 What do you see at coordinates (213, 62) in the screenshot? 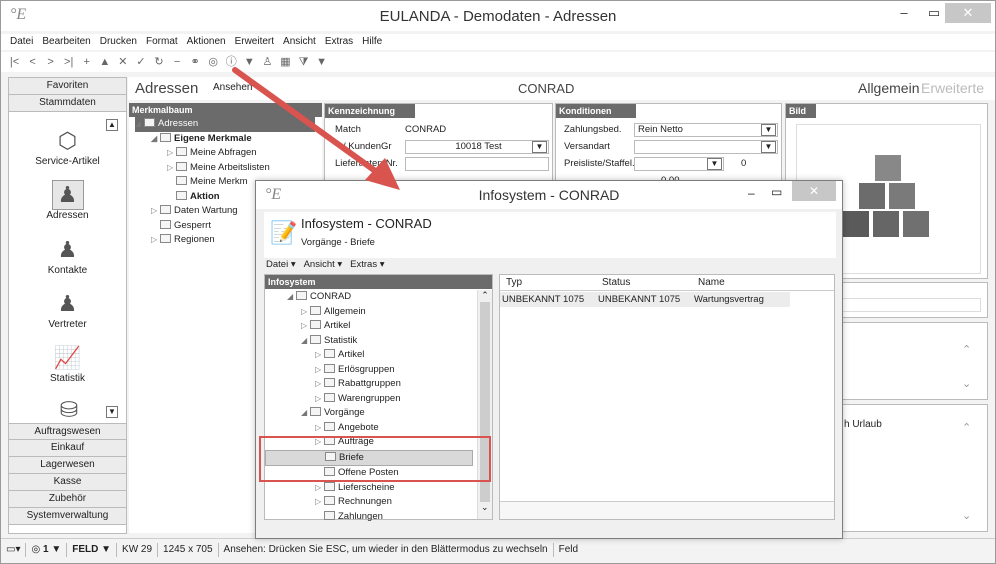
I see `target-icon: ◎` at bounding box center [213, 62].